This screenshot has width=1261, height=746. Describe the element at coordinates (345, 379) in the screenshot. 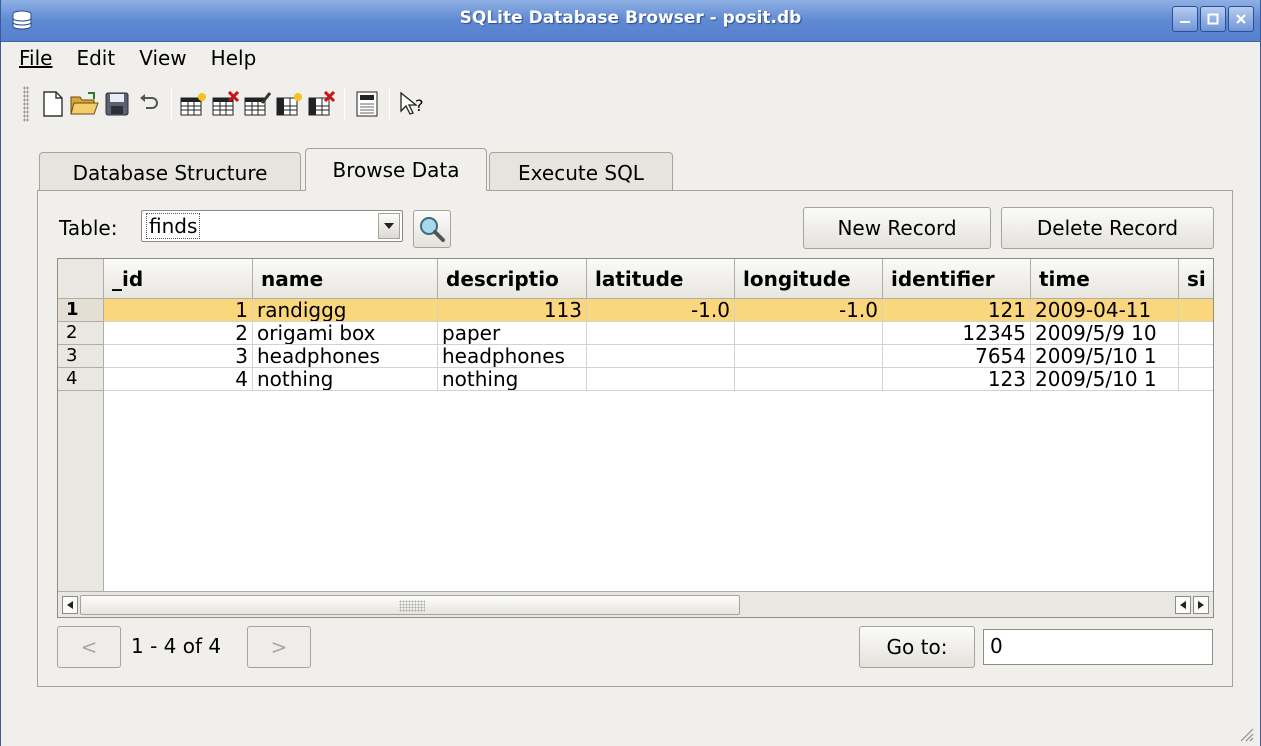

I see `cell-name: nothing` at that location.